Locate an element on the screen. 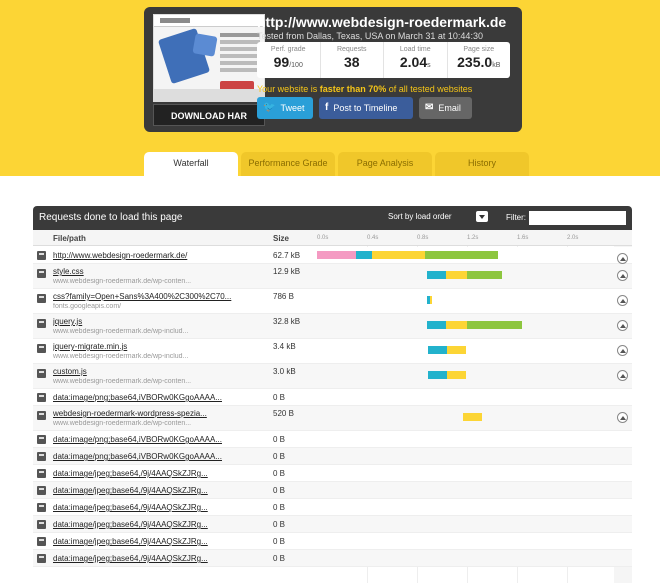 The height and width of the screenshot is (583, 660). css-icon is located at coordinates (41, 273).